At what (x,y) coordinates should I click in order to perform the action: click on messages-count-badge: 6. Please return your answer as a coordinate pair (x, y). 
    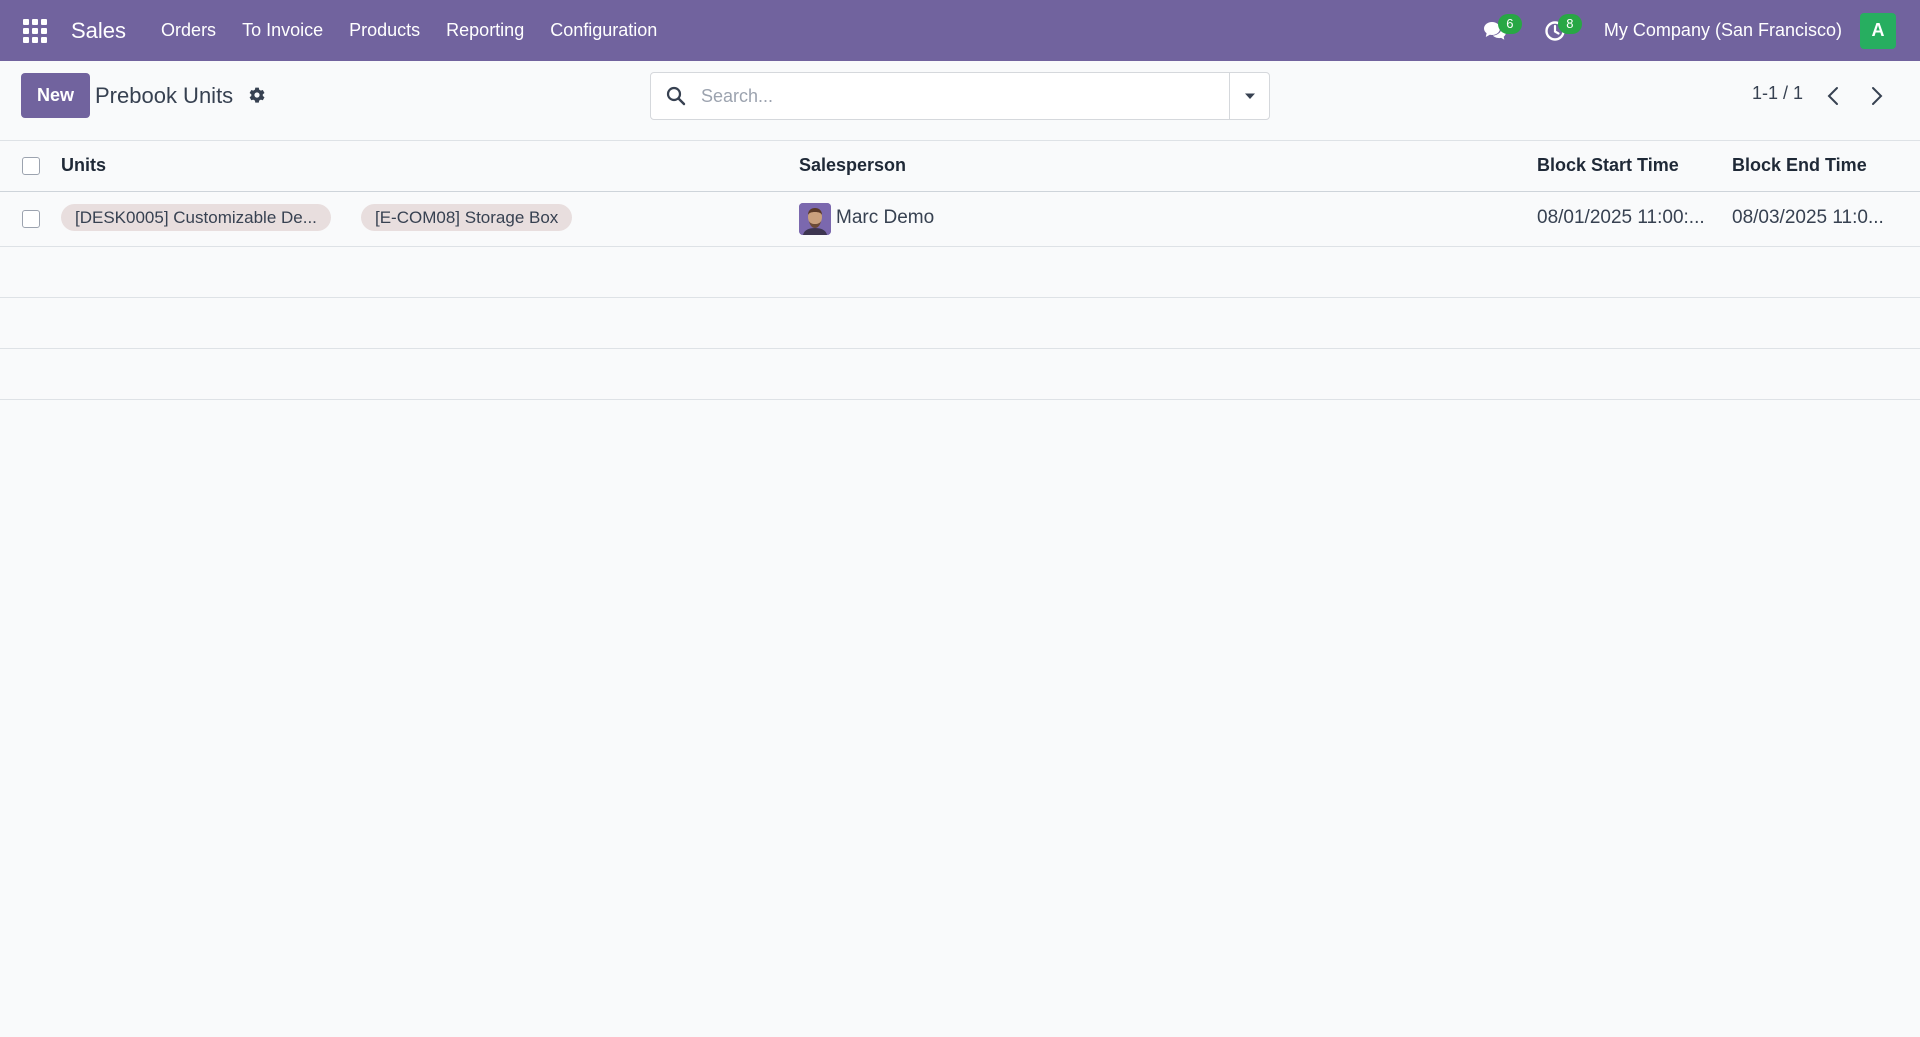
    Looking at the image, I should click on (1509, 24).